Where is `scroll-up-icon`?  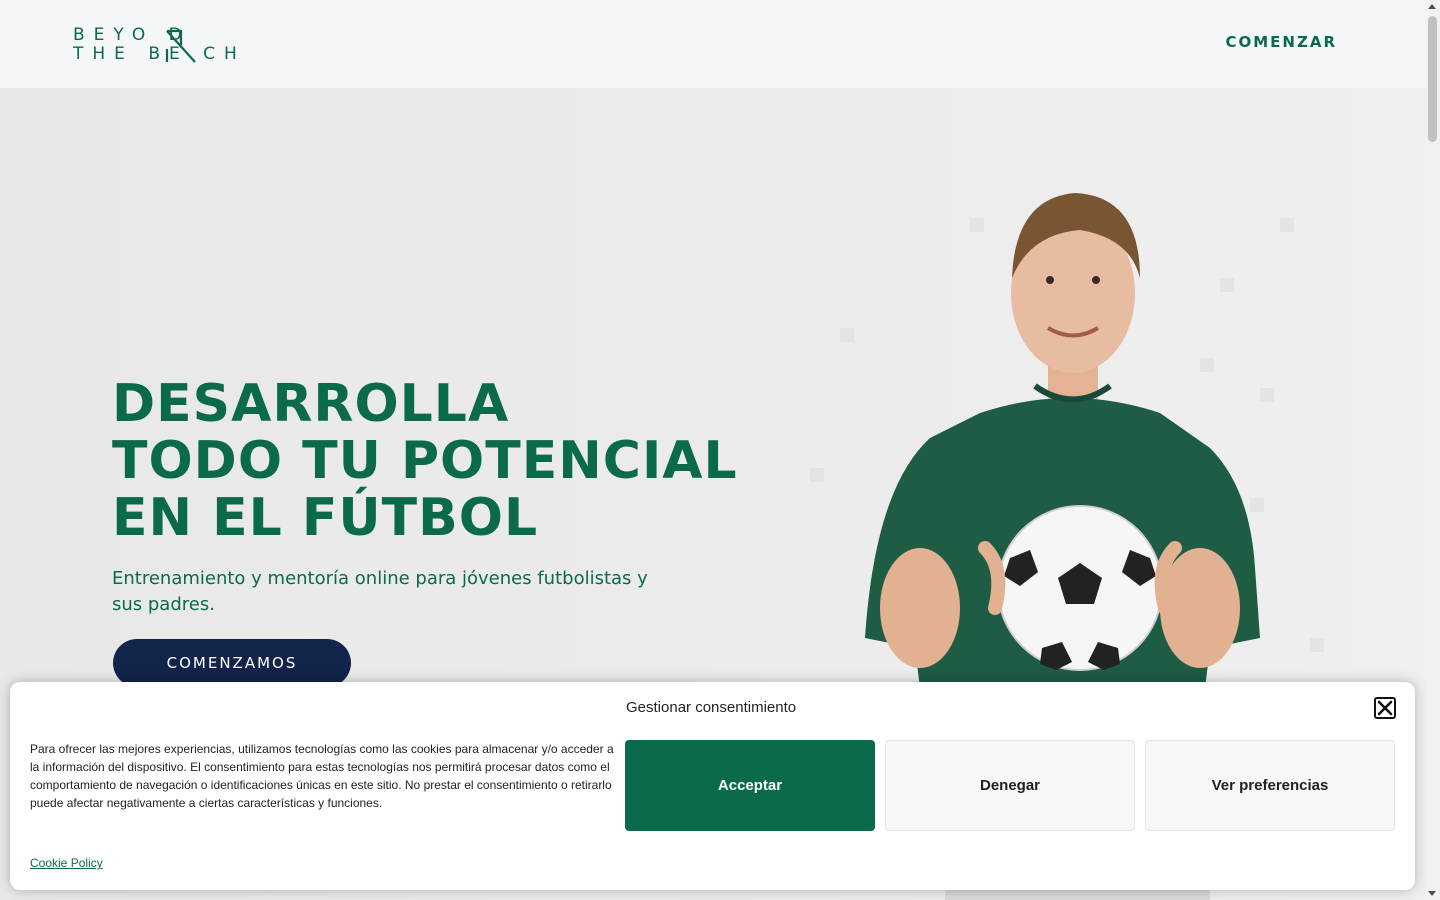
scroll-up-icon is located at coordinates (1432, 6).